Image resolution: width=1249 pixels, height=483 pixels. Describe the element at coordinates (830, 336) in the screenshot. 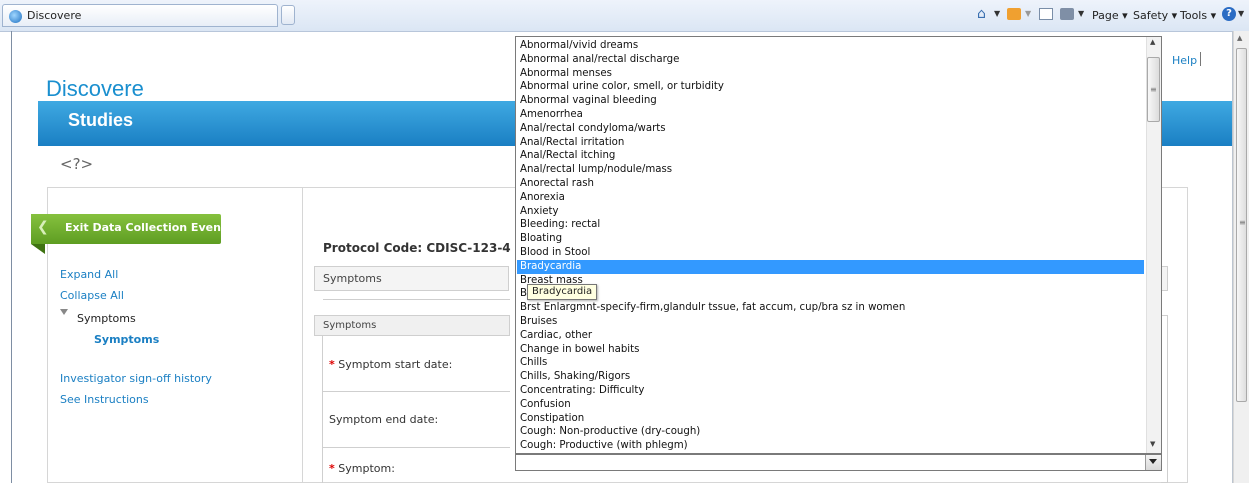

I see `dropdown-option: Cardiac, other` at that location.